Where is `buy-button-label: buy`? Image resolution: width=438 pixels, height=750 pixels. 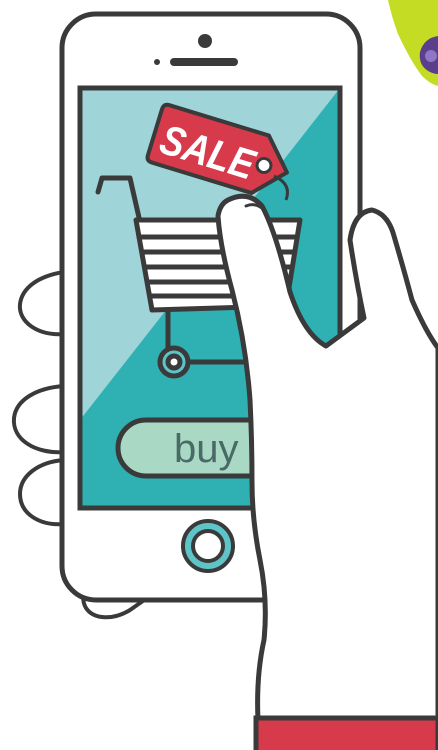
buy-button-label: buy is located at coordinates (206, 449).